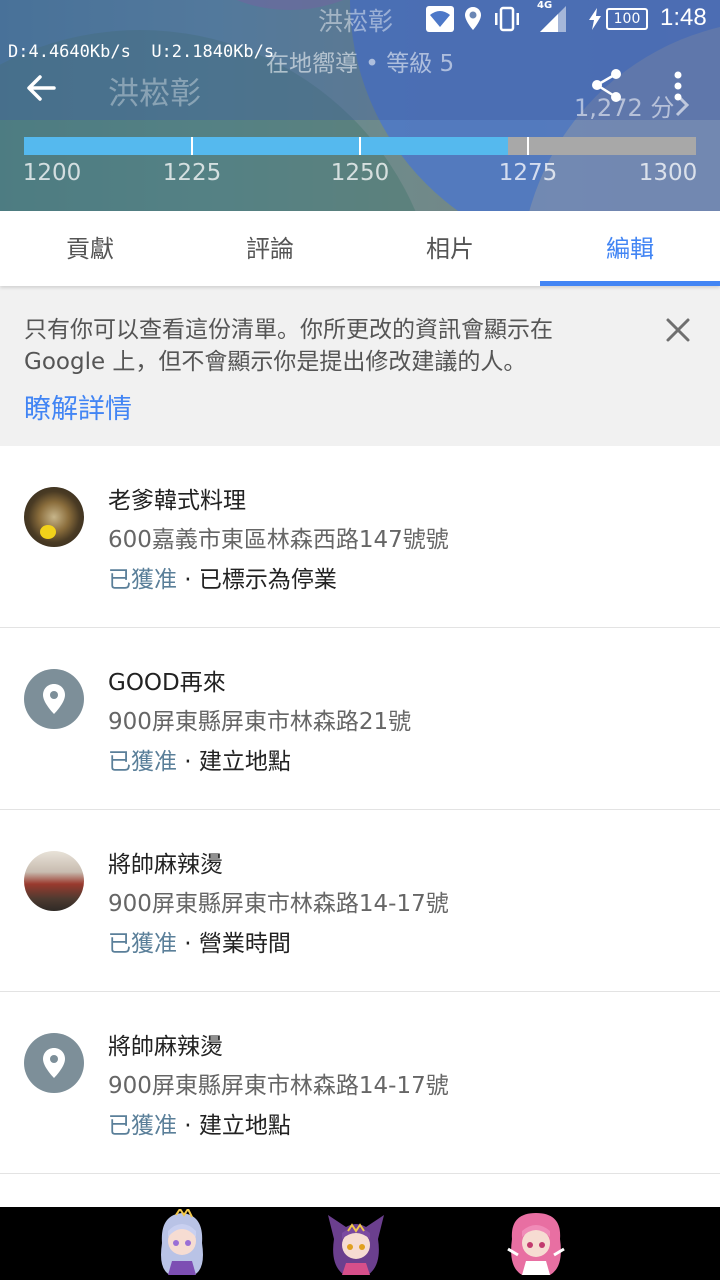 The height and width of the screenshot is (1280, 720). I want to click on progress-tick-label: 1300, so click(668, 173).